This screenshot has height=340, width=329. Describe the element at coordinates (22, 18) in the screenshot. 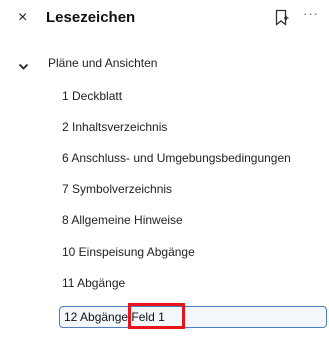

I see `close-icon: ×` at that location.